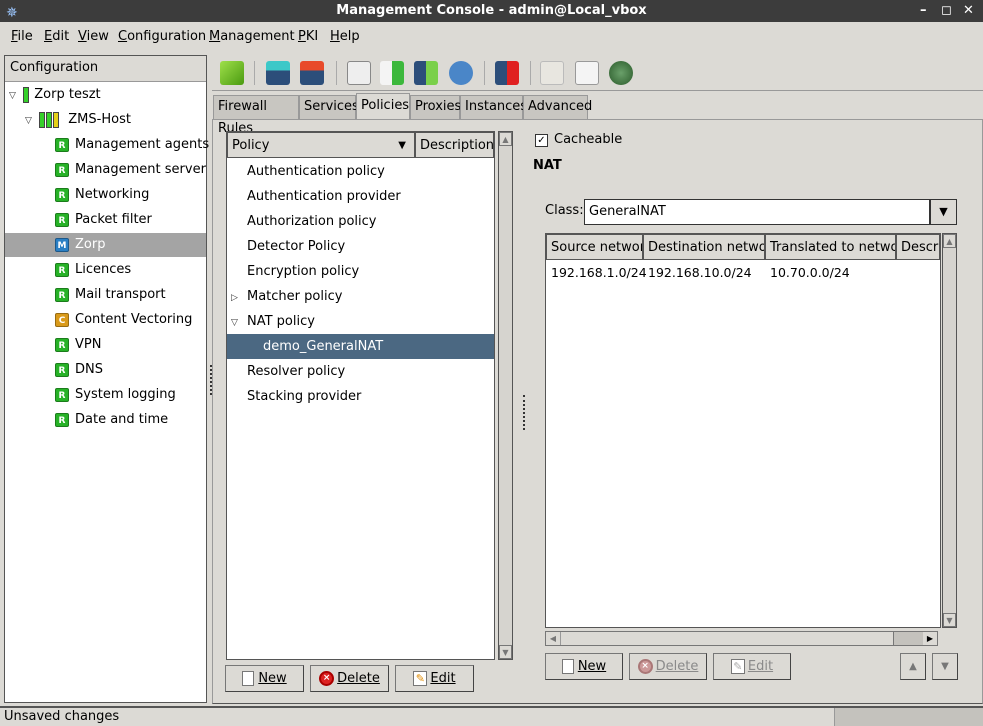  Describe the element at coordinates (830, 247) in the screenshot. I see `column-header-translated-network: Translated to network` at that location.